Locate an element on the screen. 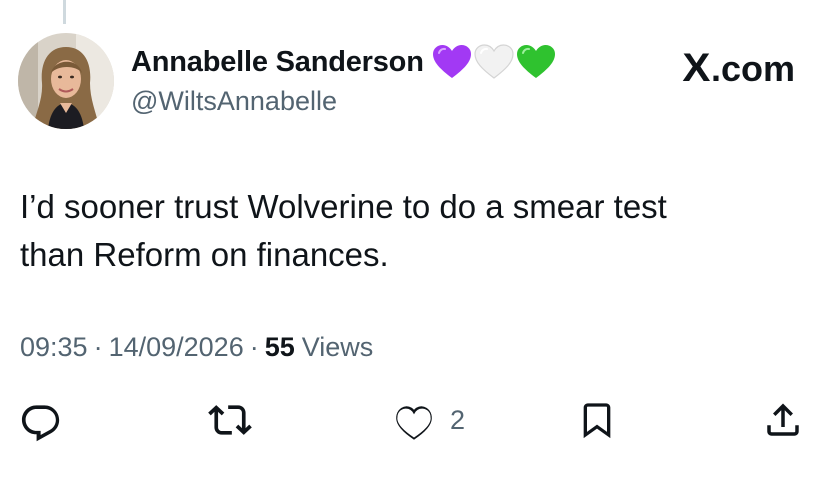 Image resolution: width=828 pixels, height=501 pixels. tweet-meta: 09:35 · 14/09/2026 · 55 Views is located at coordinates (196, 347).